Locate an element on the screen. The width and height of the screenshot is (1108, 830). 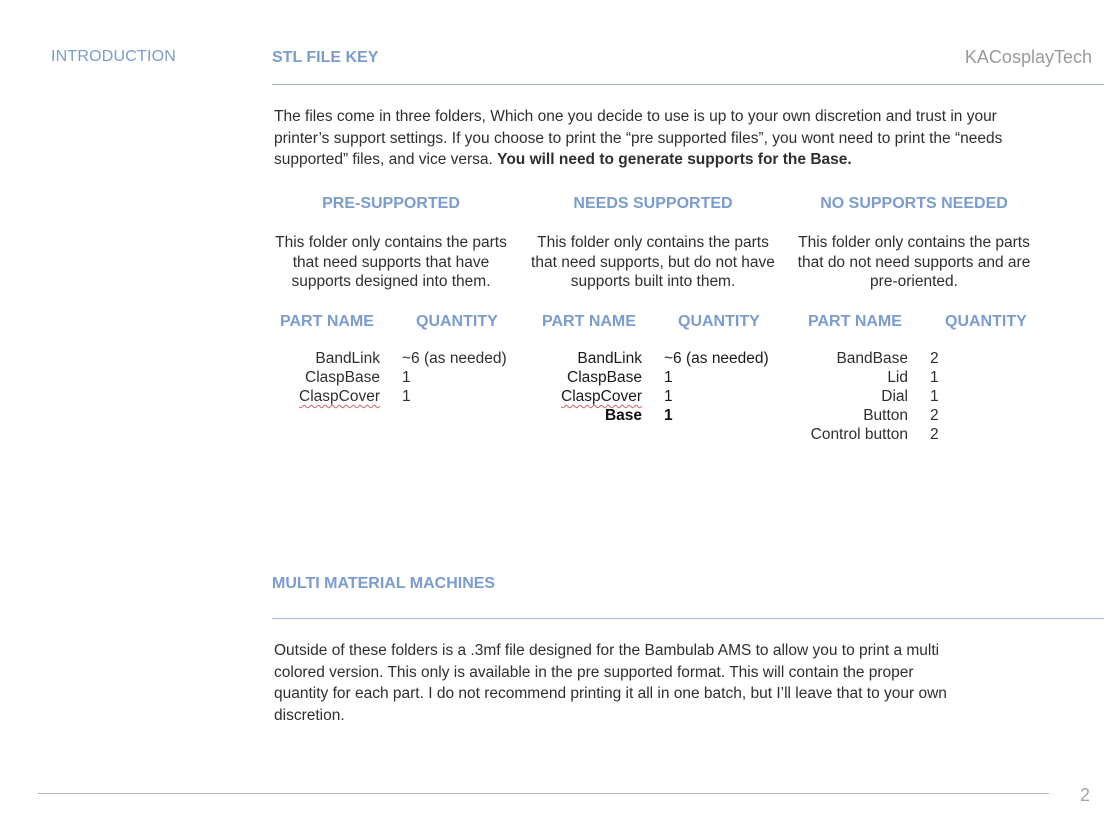
part-name: Base is located at coordinates (623, 415).